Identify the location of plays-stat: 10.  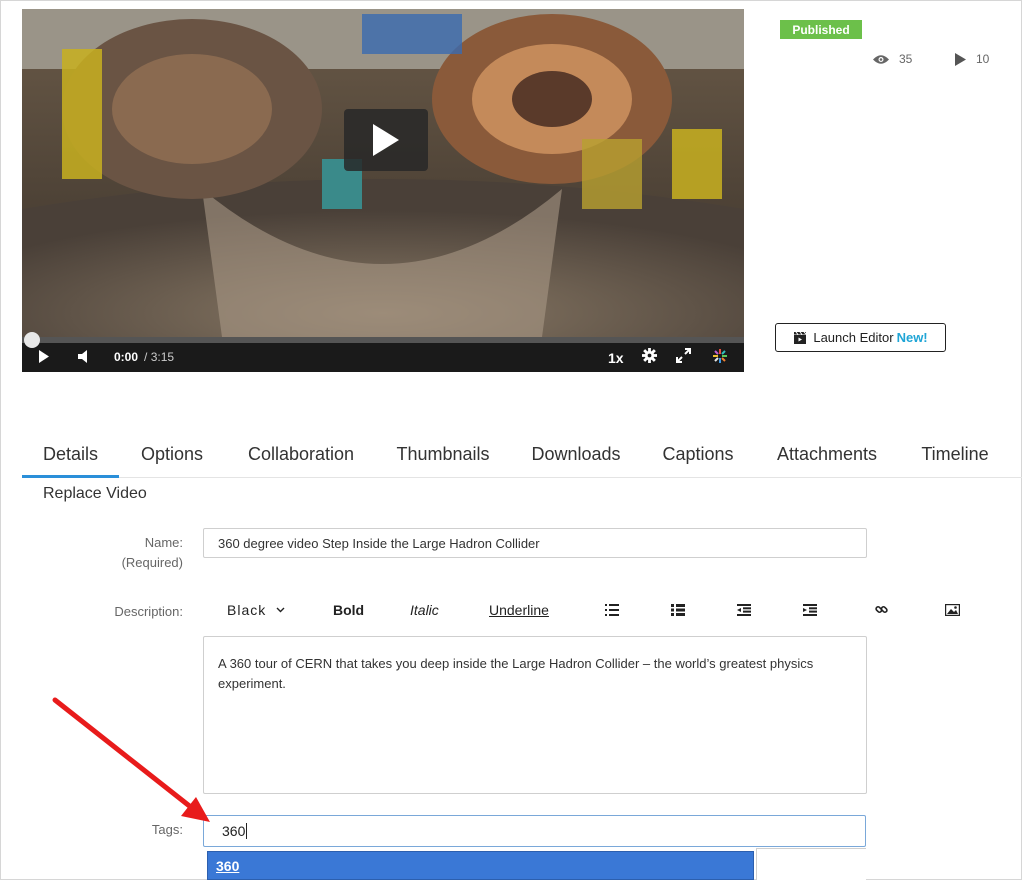
(971, 59).